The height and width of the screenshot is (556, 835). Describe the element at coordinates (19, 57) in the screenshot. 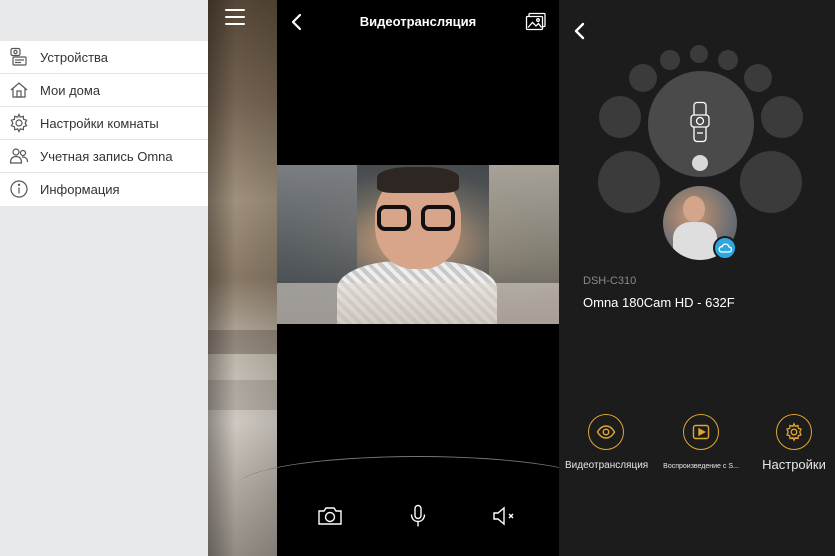

I see `devices-icon` at that location.